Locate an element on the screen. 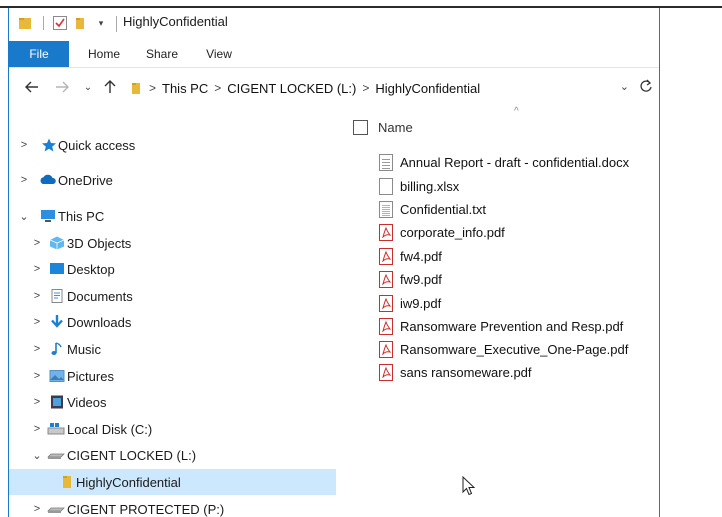 The width and height of the screenshot is (722, 517). sidebar-item-label: CIGENT PROTECTED (P:) is located at coordinates (146, 509).